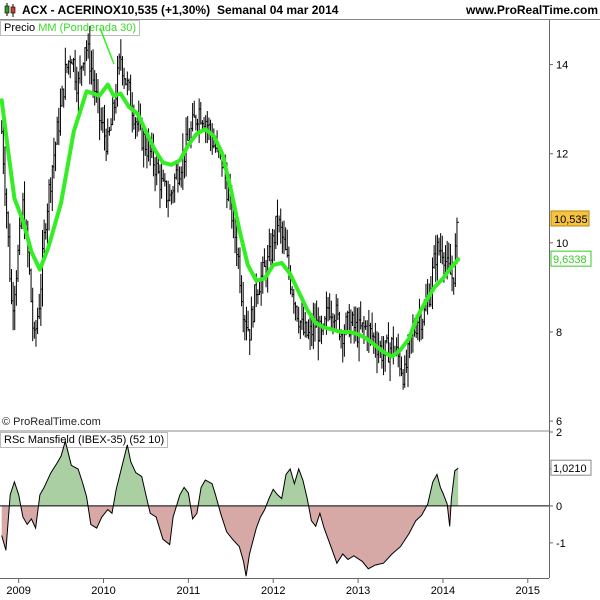 The width and height of the screenshot is (600, 600). What do you see at coordinates (559, 433) in the screenshot?
I see `rsc-y-tick-label: 2` at bounding box center [559, 433].